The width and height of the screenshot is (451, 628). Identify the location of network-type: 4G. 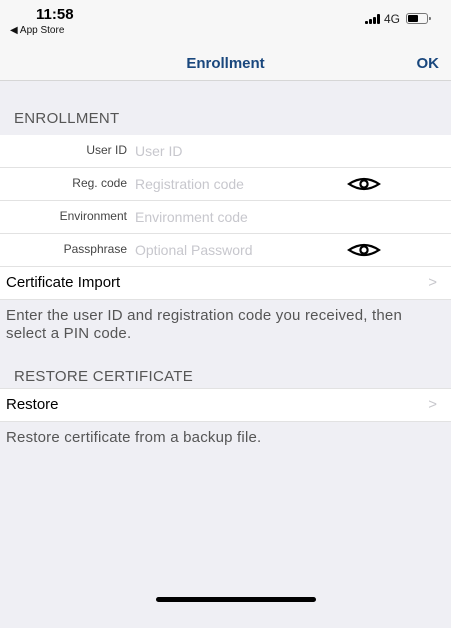
(392, 19).